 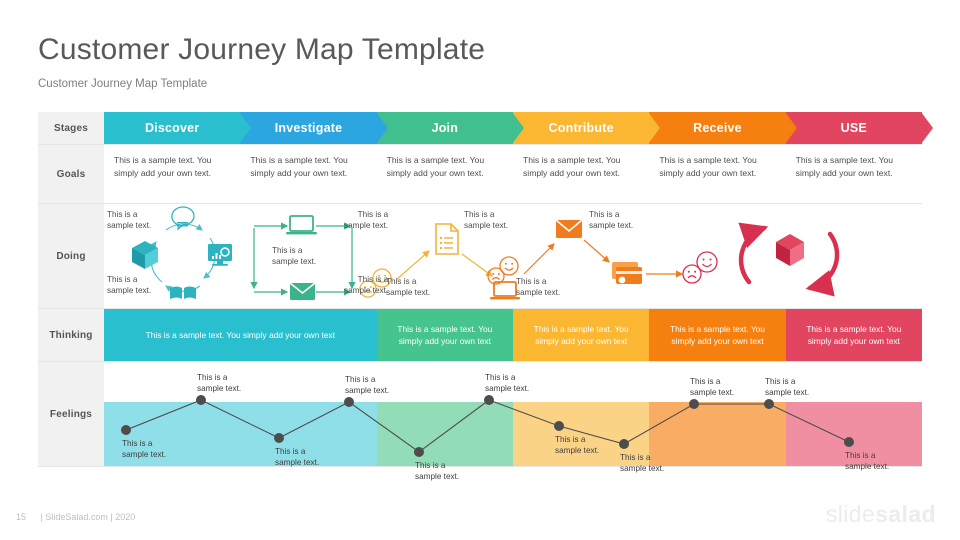 What do you see at coordinates (172, 128) in the screenshot?
I see `stage-label: Discover` at bounding box center [172, 128].